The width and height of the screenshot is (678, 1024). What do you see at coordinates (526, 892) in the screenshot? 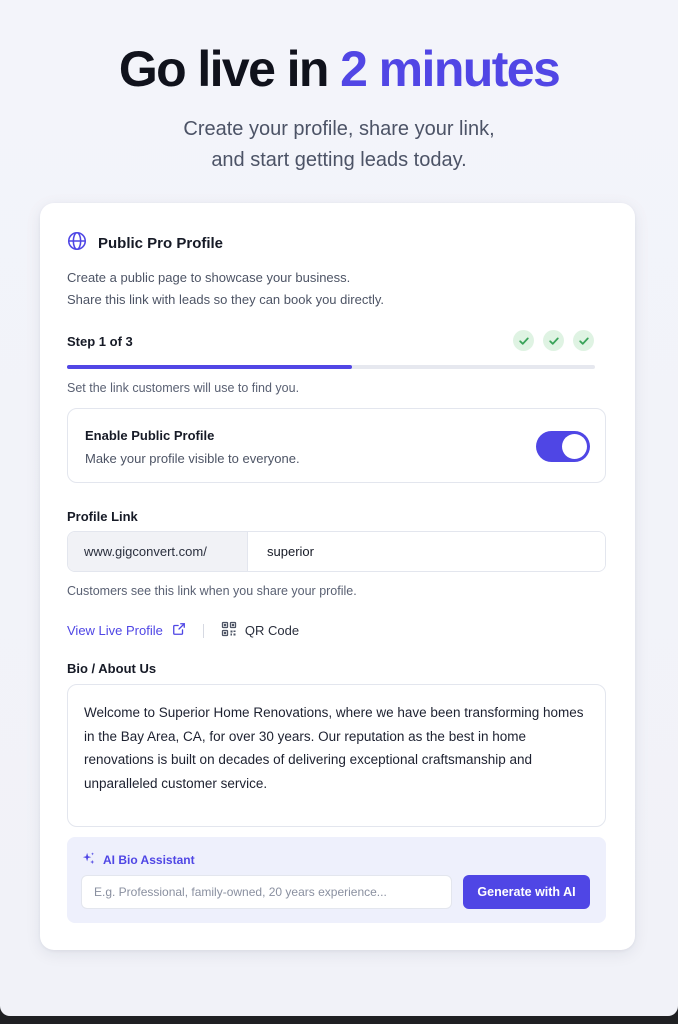
I see `generate-with-ai-button: Generate with AI` at bounding box center [526, 892].